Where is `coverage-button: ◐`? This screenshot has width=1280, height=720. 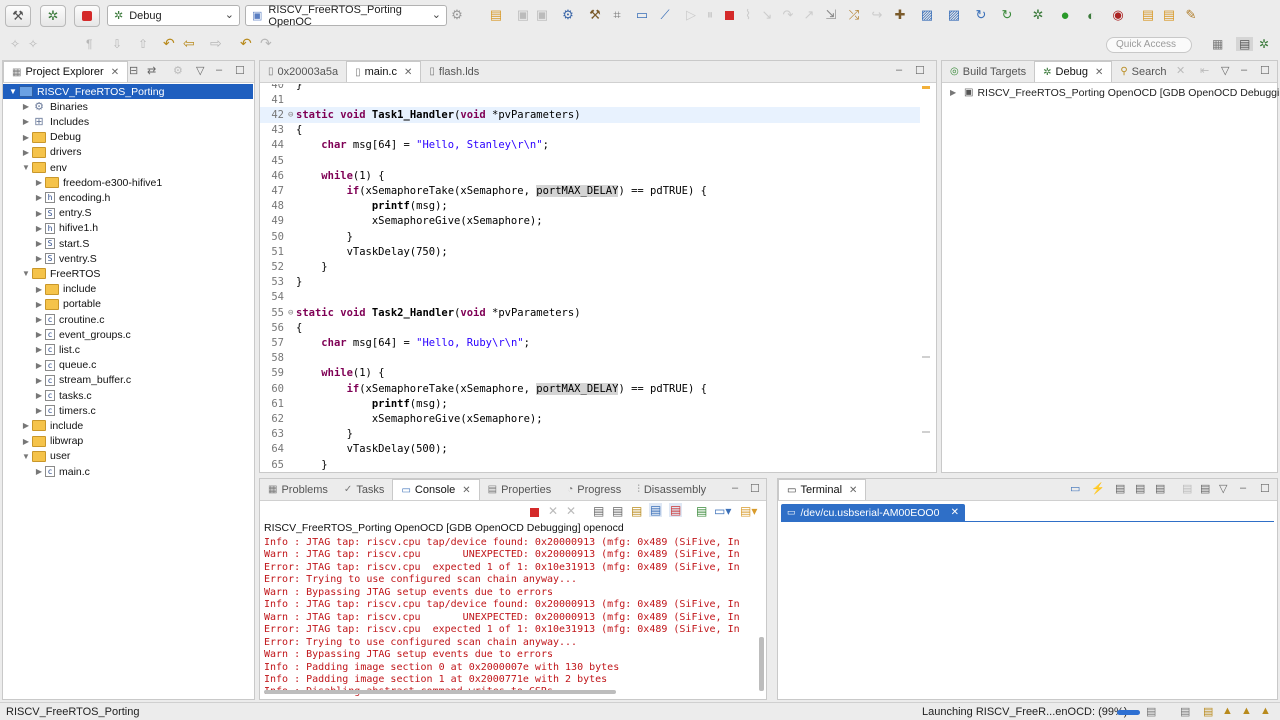 coverage-button: ◐ is located at coordinates (1091, 15).